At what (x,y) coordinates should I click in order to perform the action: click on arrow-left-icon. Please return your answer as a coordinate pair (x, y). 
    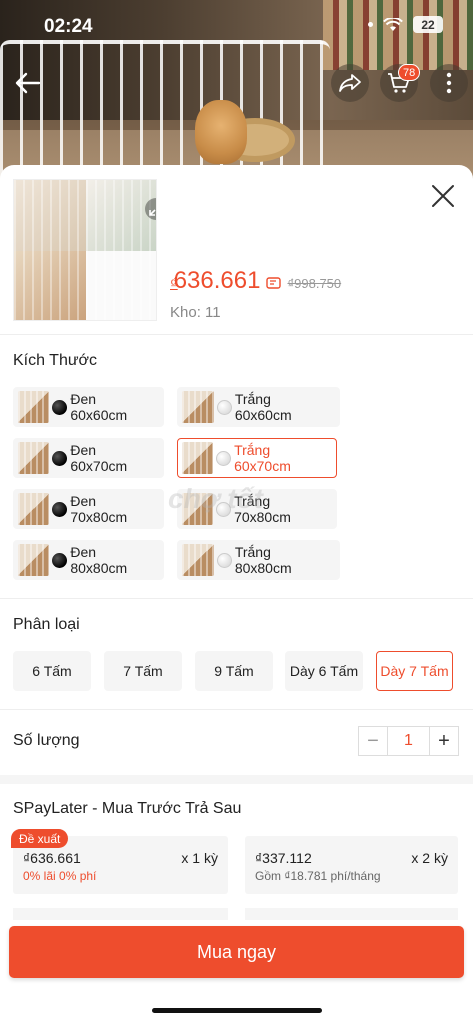
    Looking at the image, I should click on (28, 83).